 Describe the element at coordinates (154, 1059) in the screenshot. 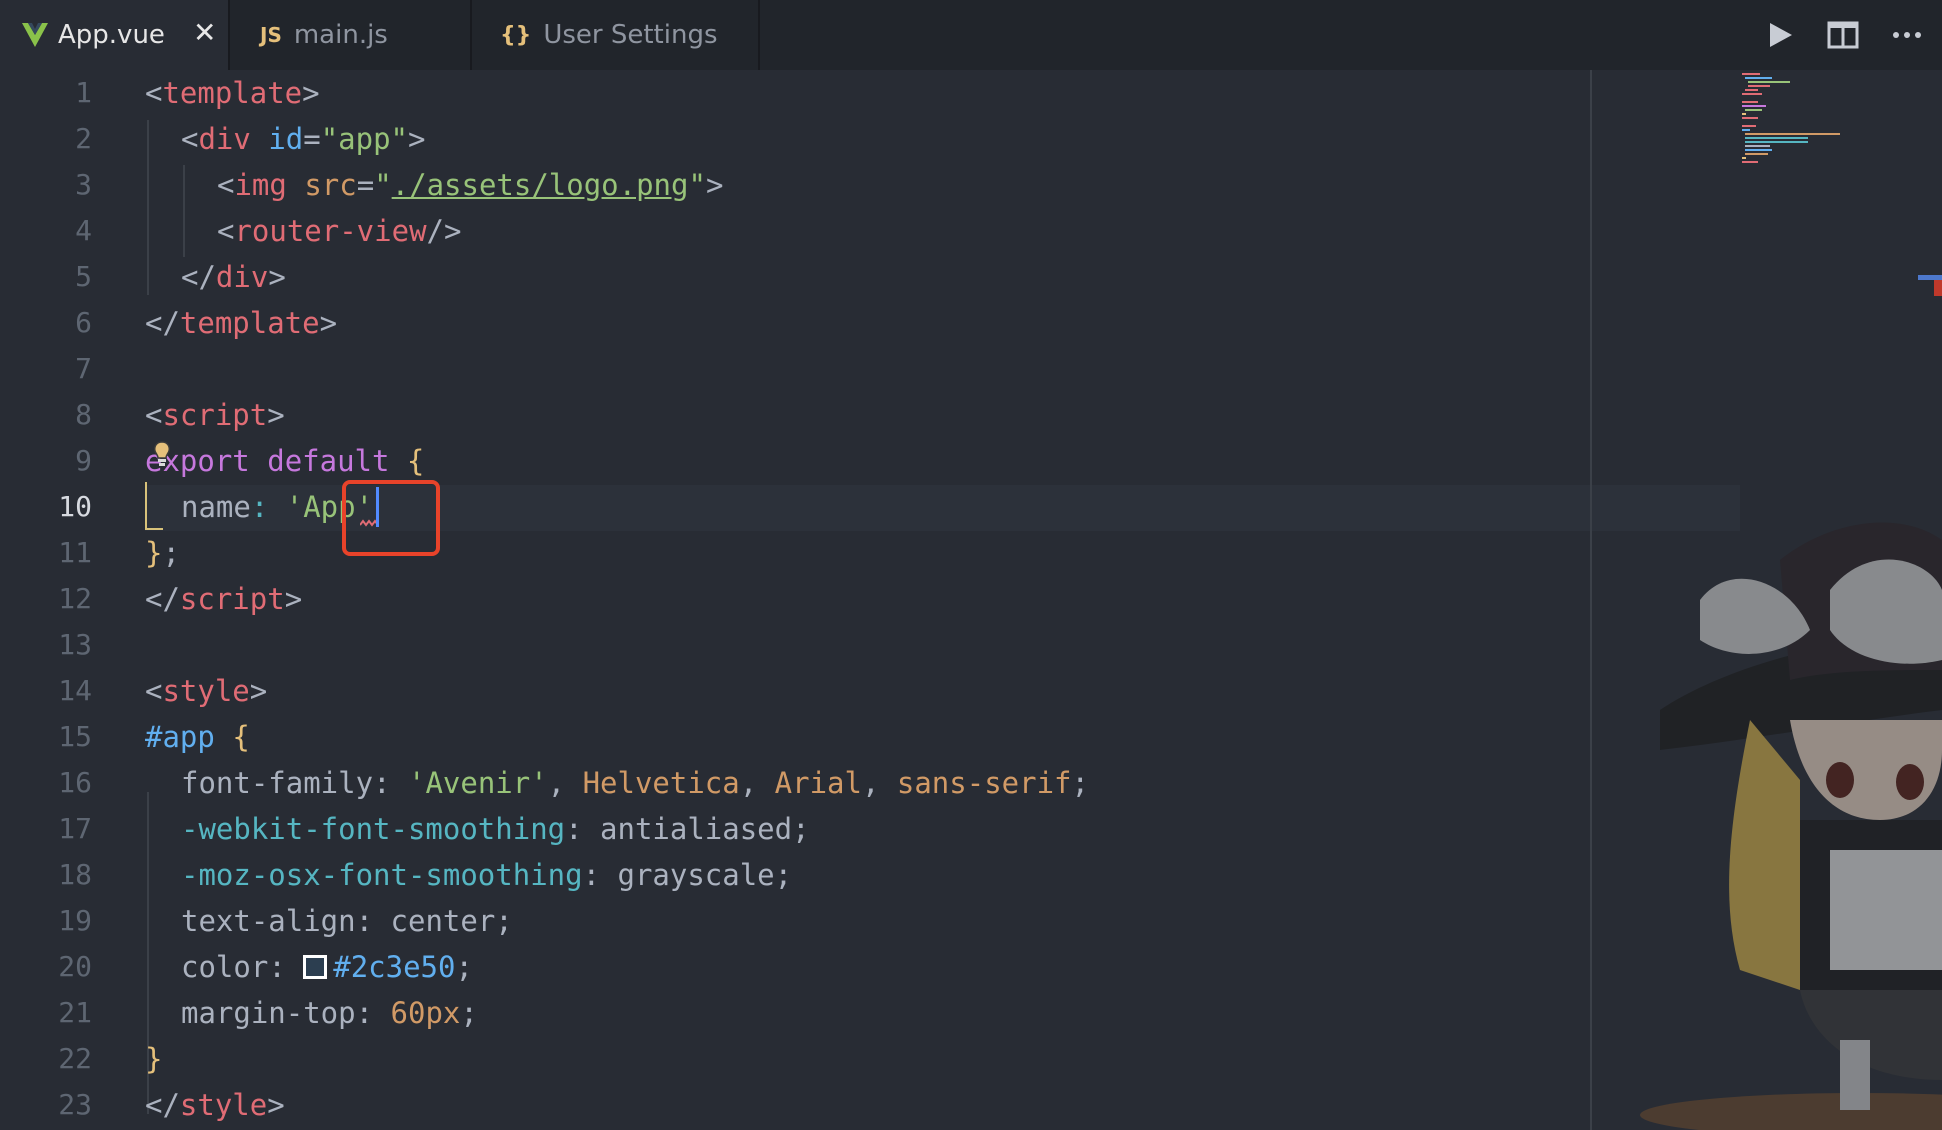

I see `code-line-22: }` at that location.